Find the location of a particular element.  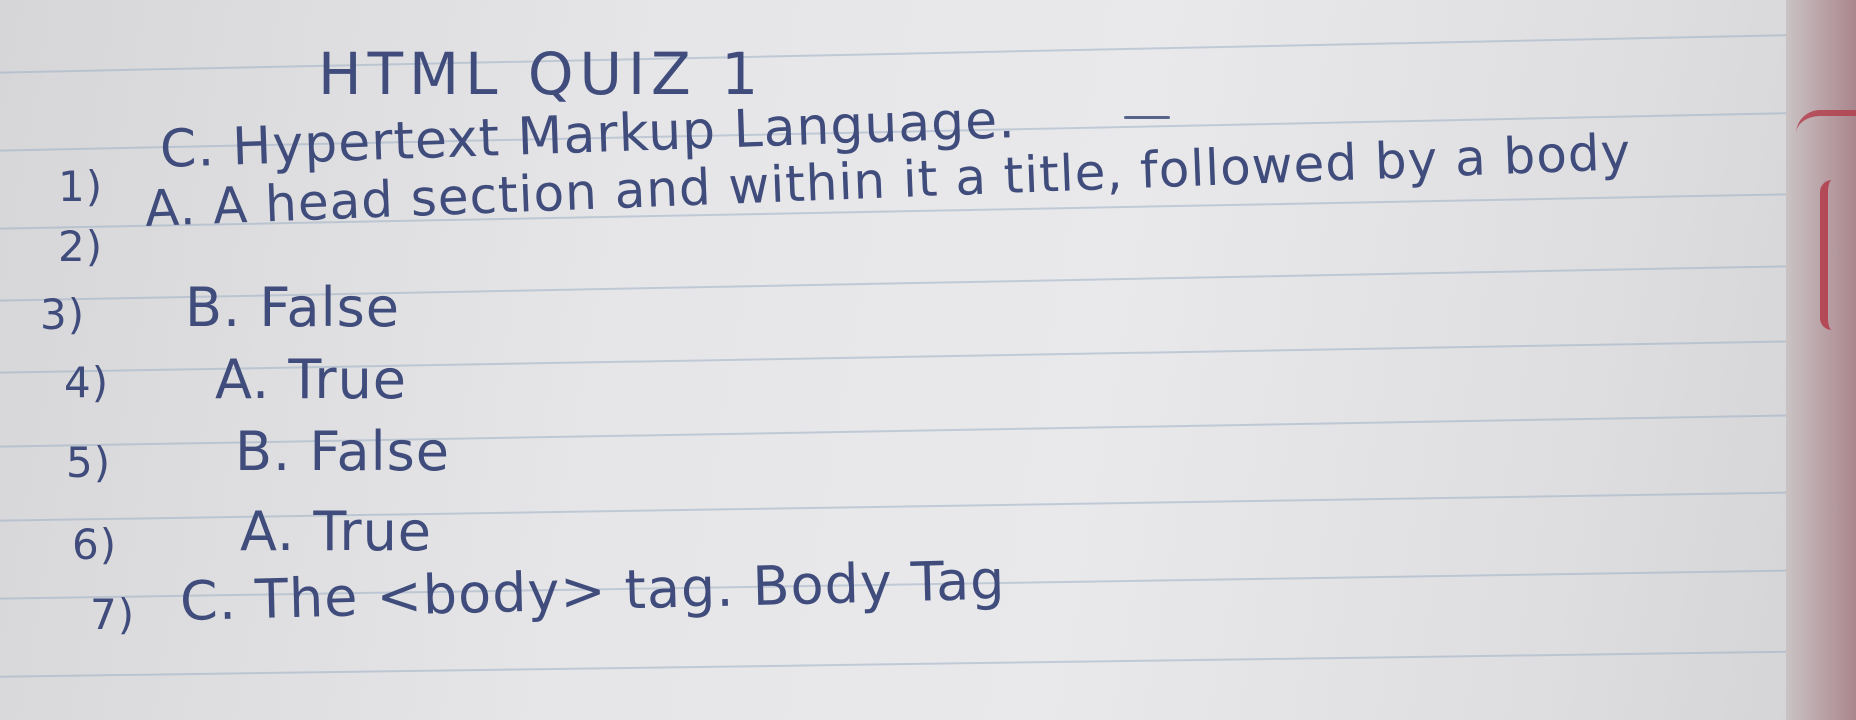

answer-number: 4) is located at coordinates (87, 382).